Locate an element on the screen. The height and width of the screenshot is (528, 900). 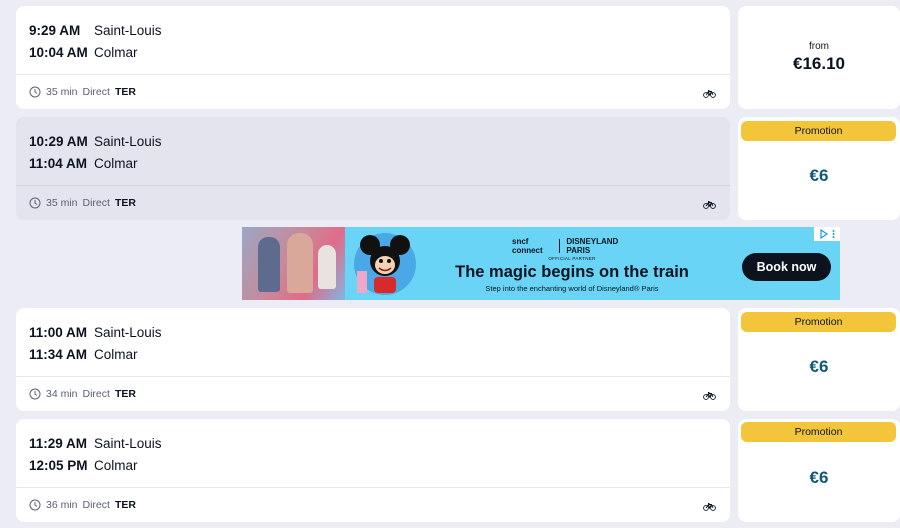
price-card: from €16.10 is located at coordinates (819, 57).